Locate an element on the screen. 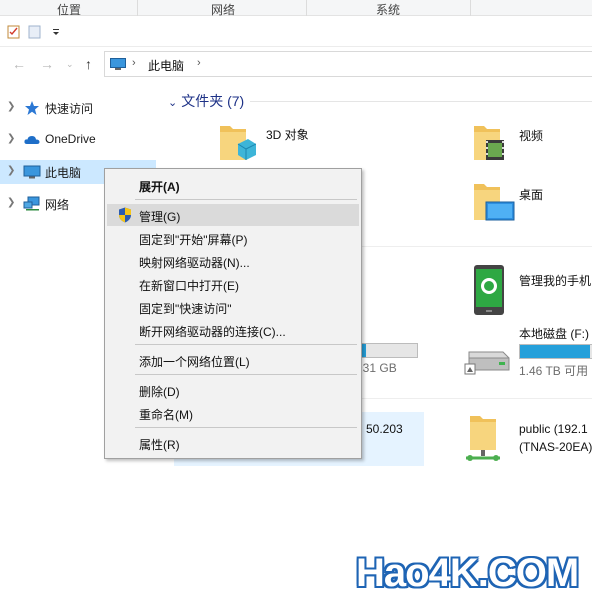  shield-icon is located at coordinates (125, 215).